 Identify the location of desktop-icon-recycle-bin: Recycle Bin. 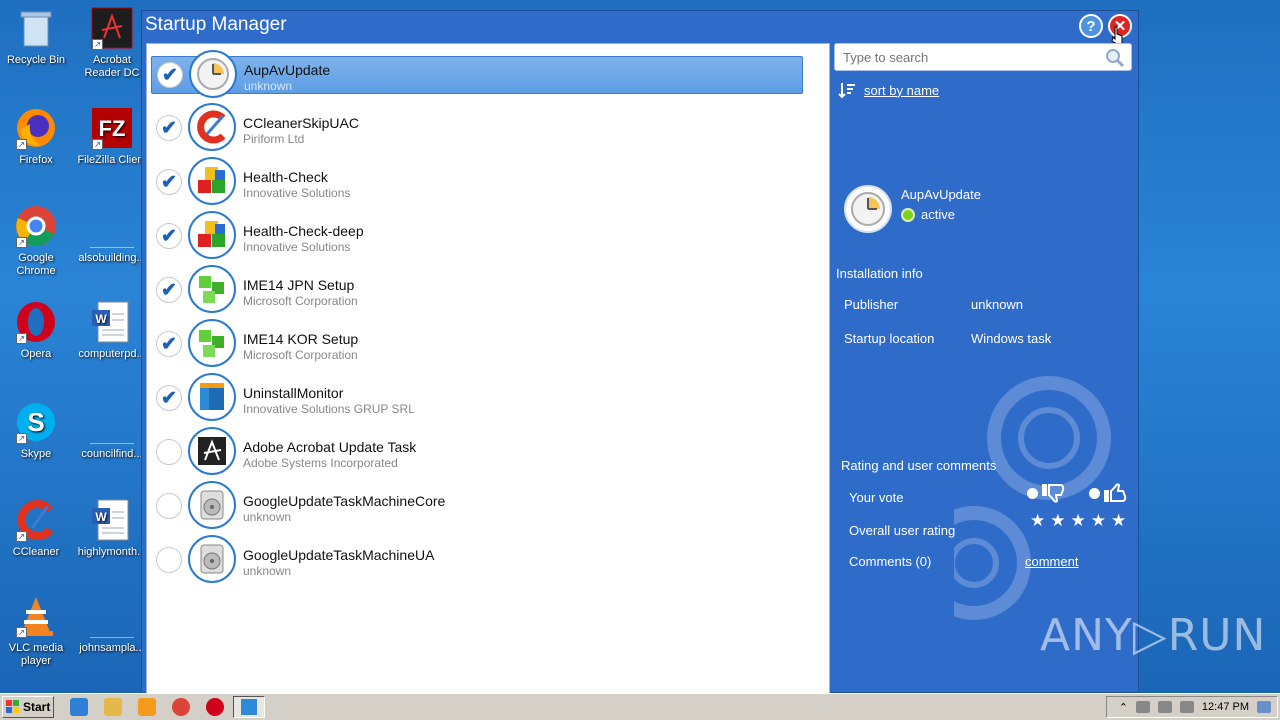
(36, 36).